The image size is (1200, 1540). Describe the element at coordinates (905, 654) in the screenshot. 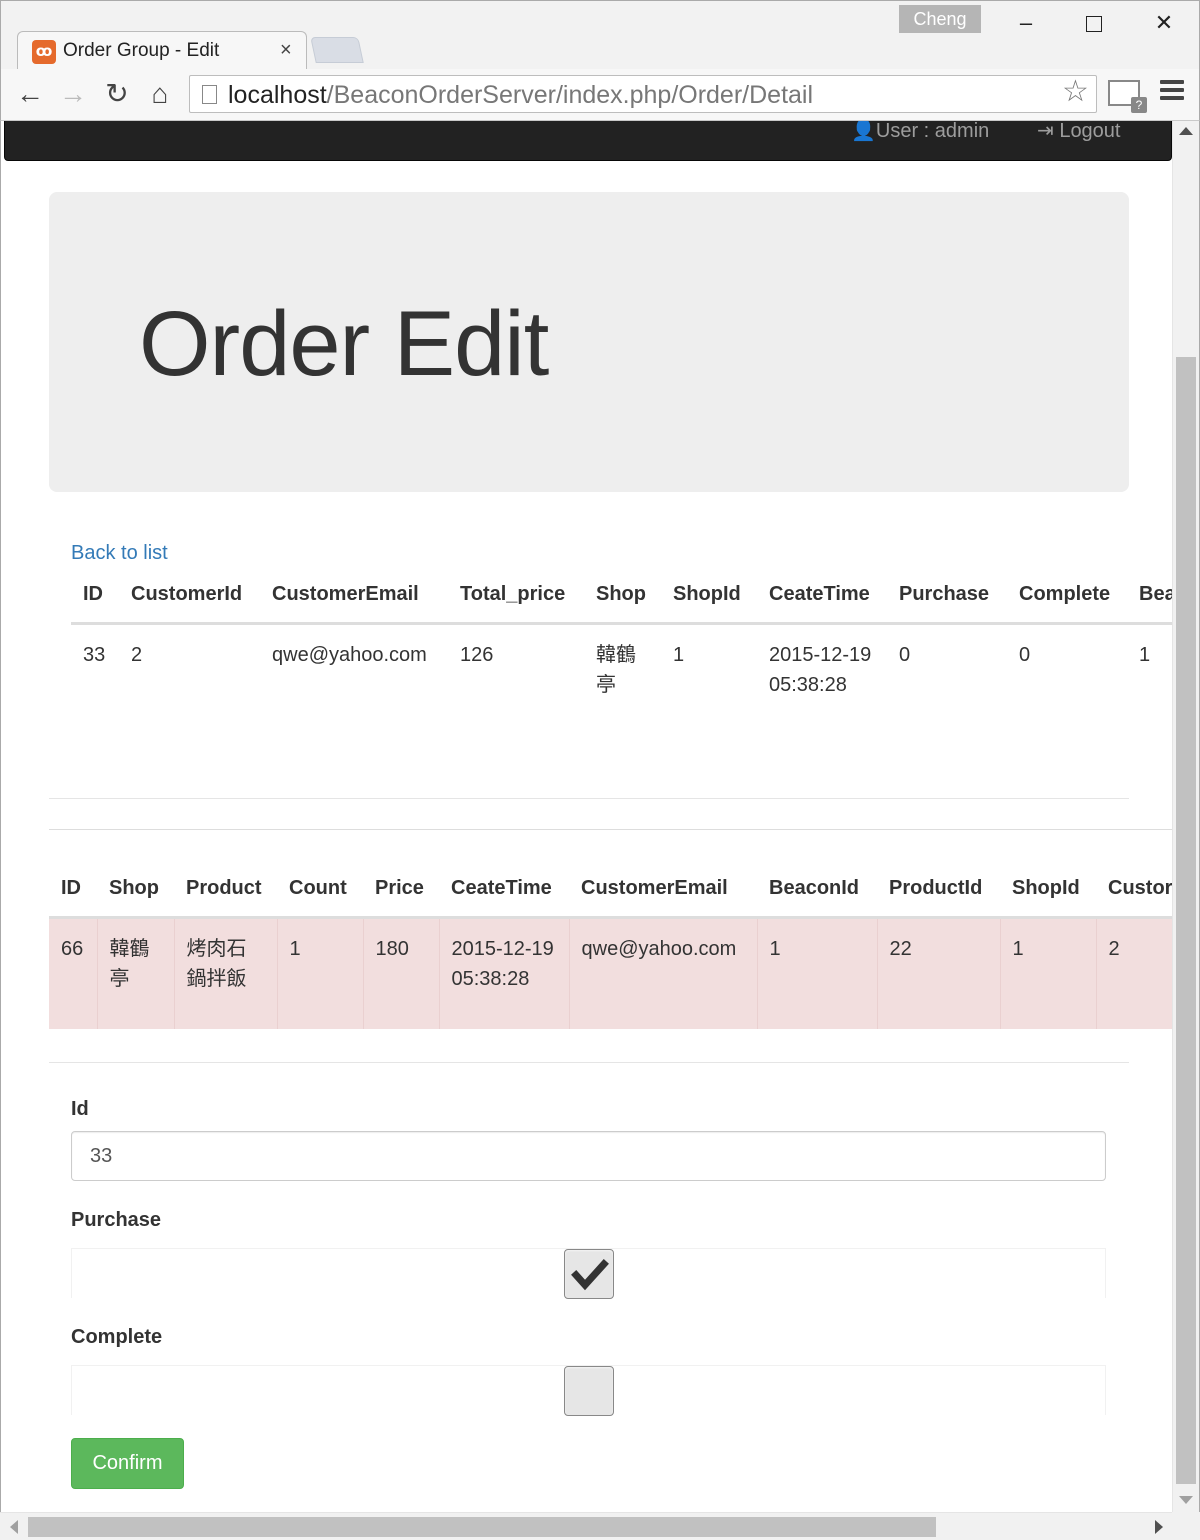

I see `cell-purchase: 0` at that location.